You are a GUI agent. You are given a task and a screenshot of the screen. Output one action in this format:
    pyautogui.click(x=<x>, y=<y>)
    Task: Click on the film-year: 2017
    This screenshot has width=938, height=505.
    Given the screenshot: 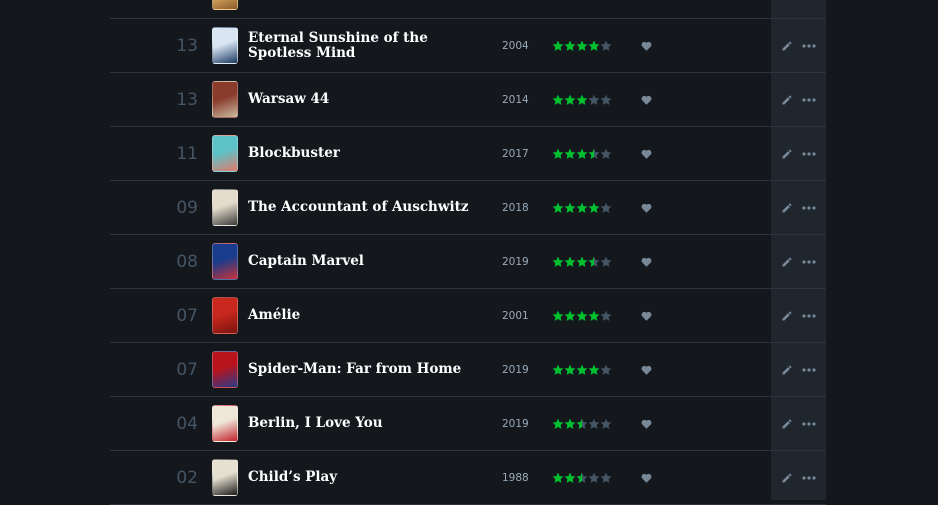 What is the action you would take?
    pyautogui.click(x=515, y=153)
    